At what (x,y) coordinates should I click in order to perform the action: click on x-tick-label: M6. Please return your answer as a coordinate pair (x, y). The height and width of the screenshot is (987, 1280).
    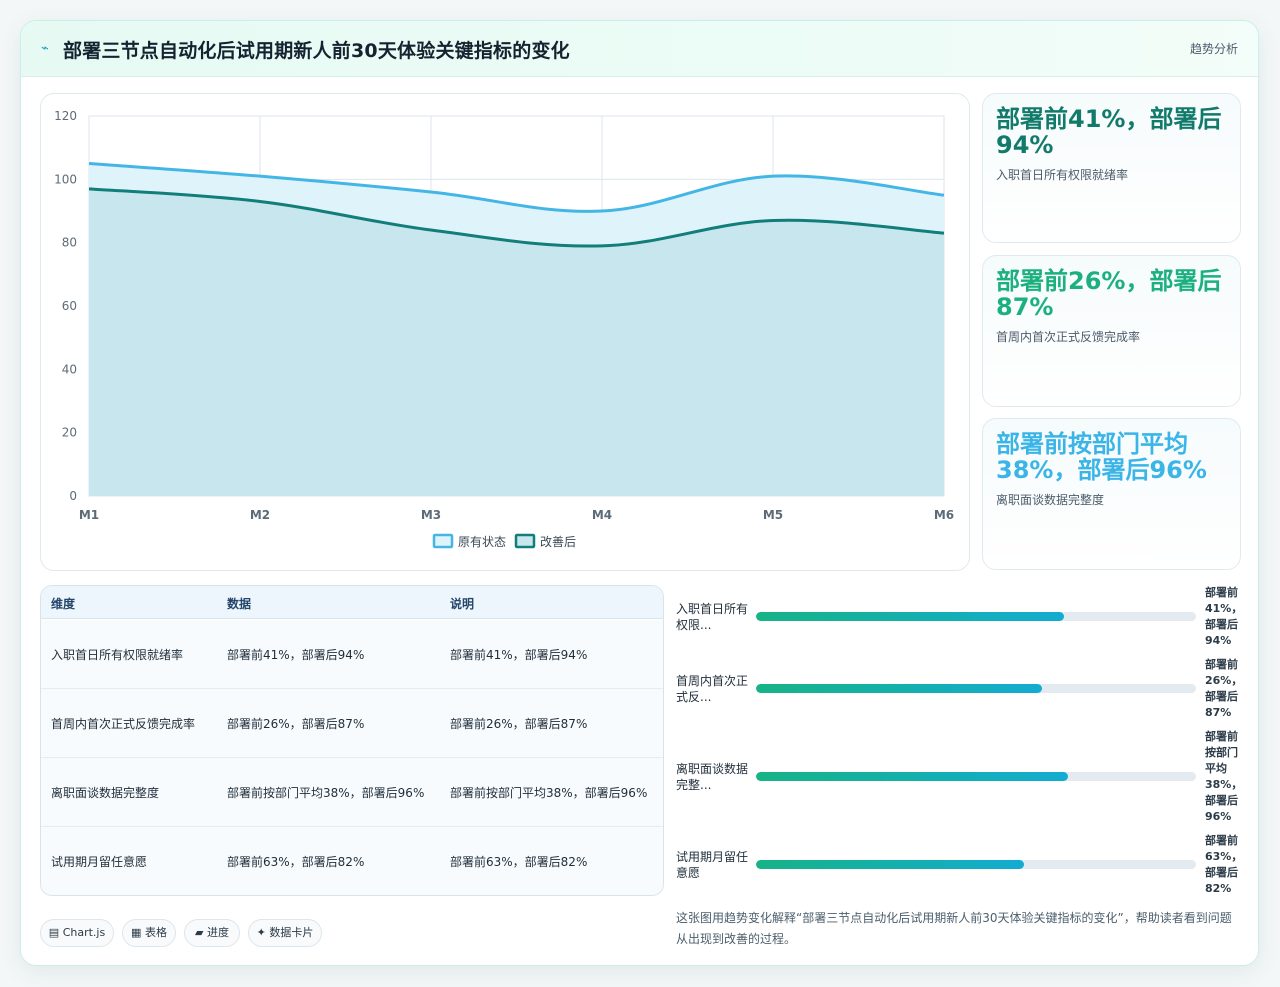
    Looking at the image, I should click on (944, 515).